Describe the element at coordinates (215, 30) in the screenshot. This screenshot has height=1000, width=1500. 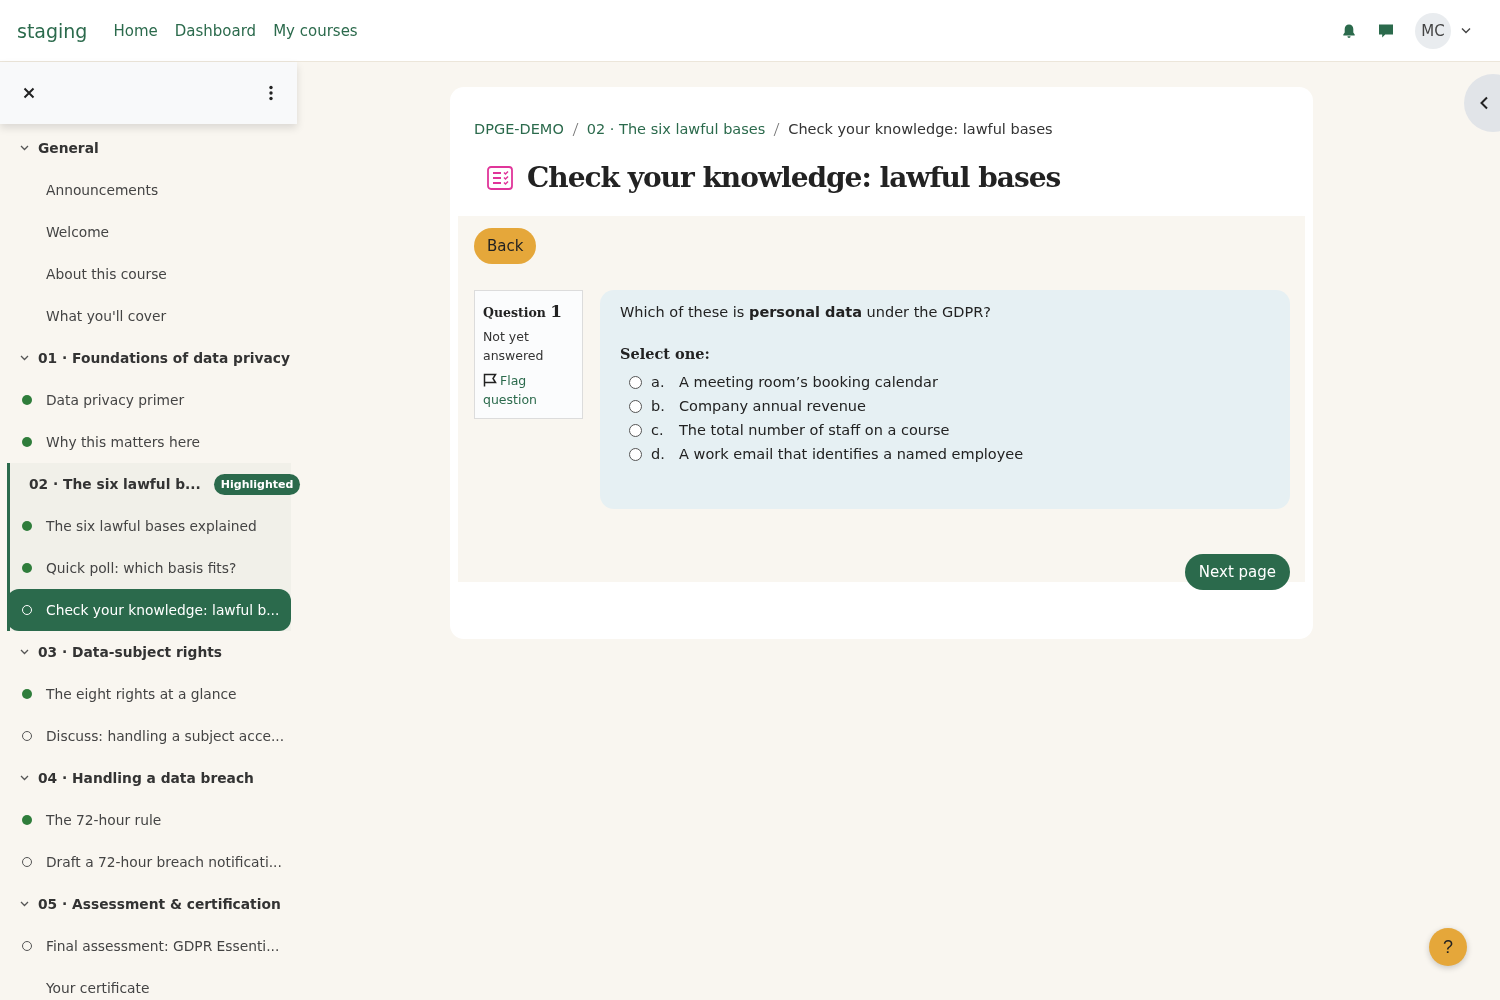
I see `nav-link: Dashboard` at that location.